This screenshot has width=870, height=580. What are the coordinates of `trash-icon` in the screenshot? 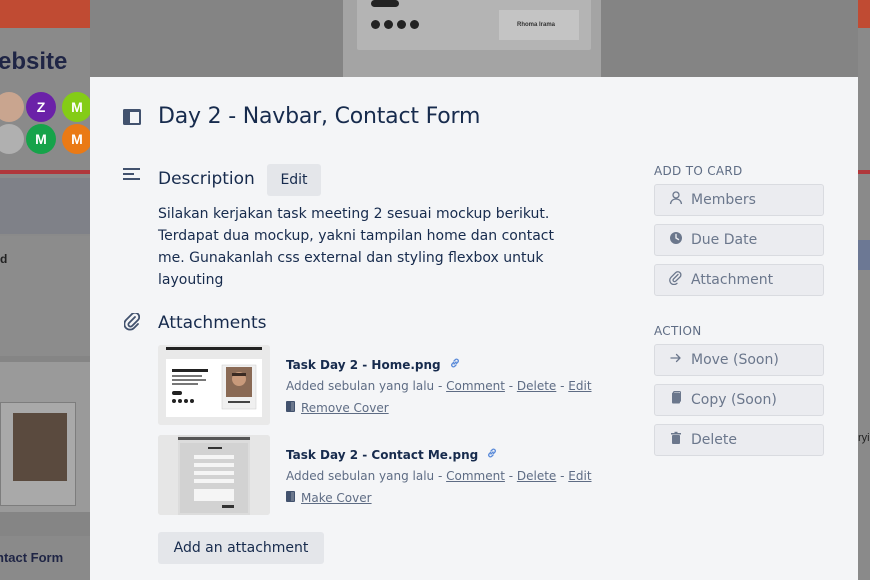 It's located at (676, 440).